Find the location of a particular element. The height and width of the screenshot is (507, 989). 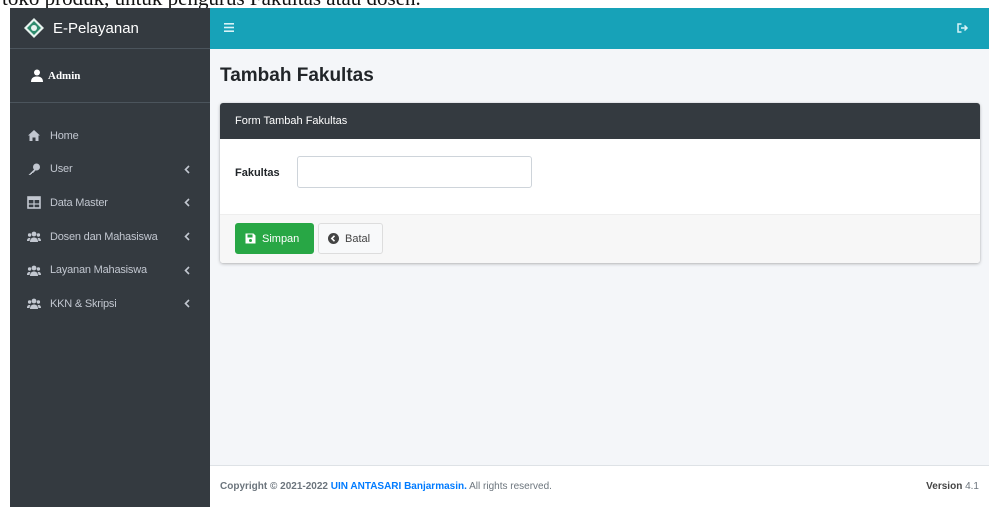

sidebar-item-label: Data Master is located at coordinates (79, 202).